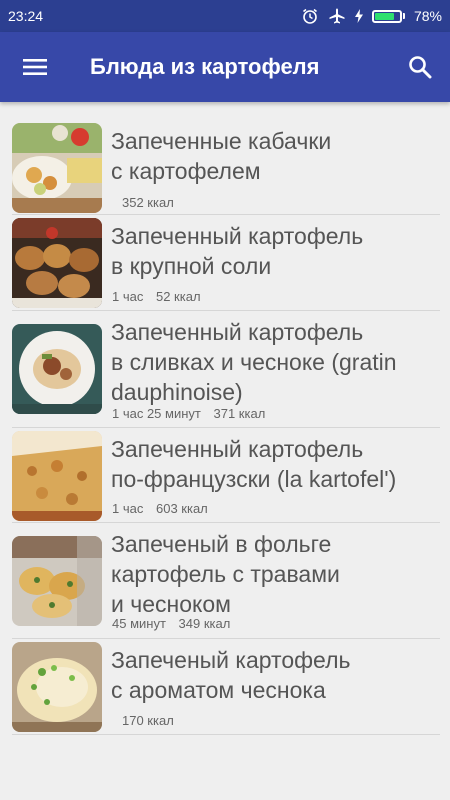  What do you see at coordinates (148, 202) in the screenshot?
I see `recipe-kcal: 352 ккал` at bounding box center [148, 202].